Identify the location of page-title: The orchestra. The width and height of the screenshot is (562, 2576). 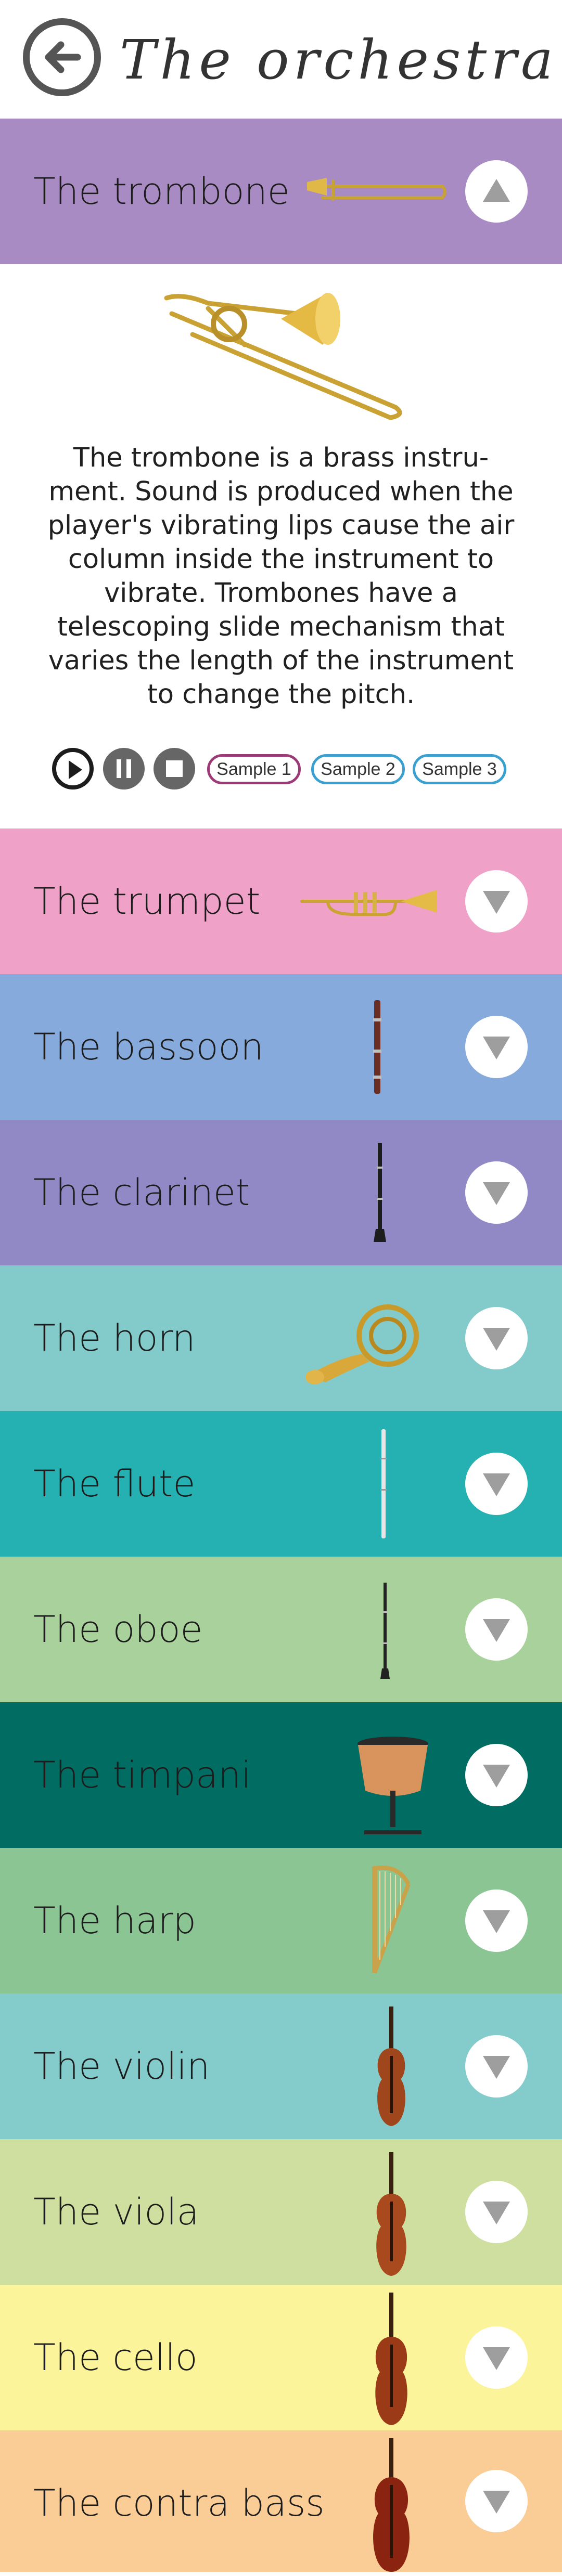
(339, 60).